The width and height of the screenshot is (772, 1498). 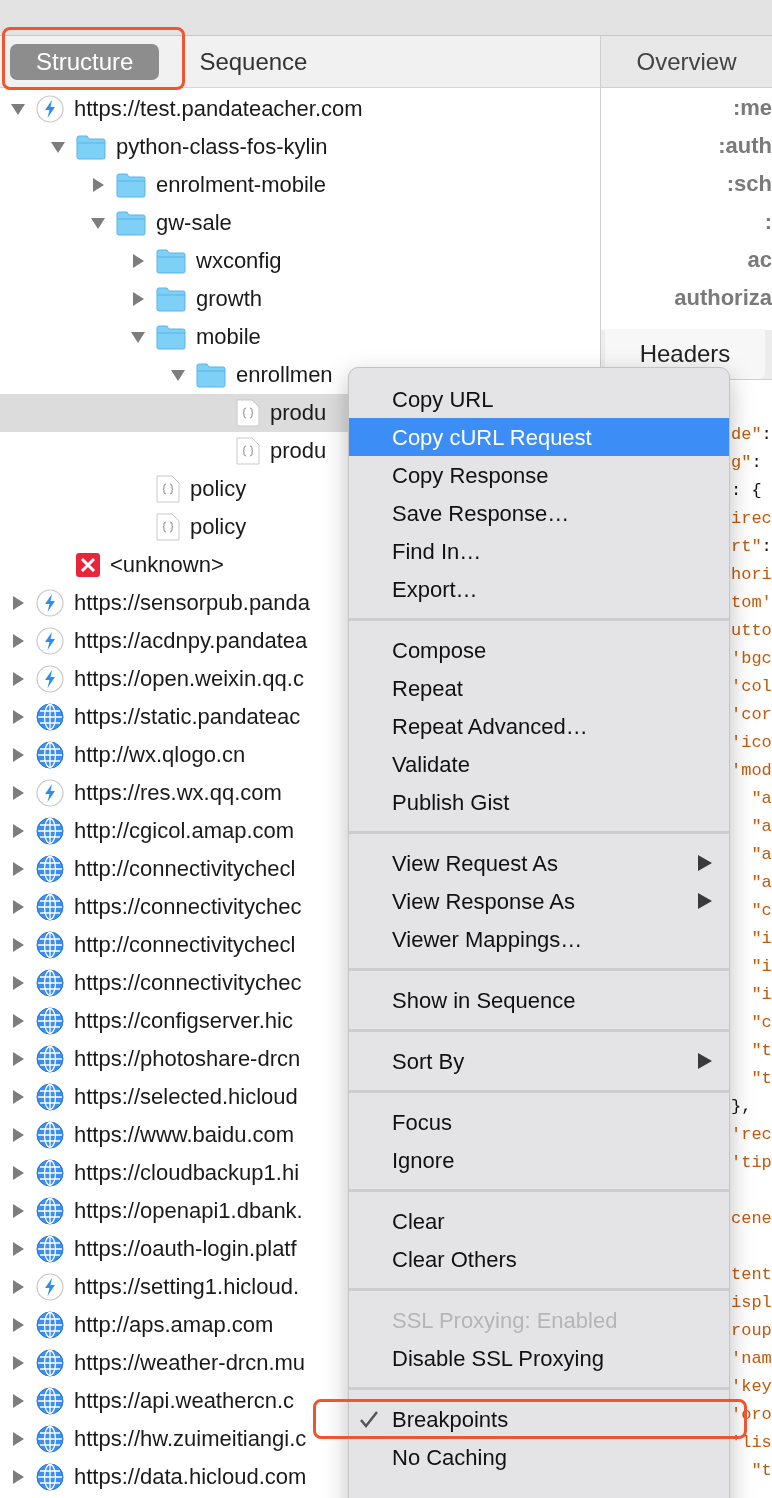 What do you see at coordinates (751, 1331) in the screenshot?
I see `code-line: roup` at bounding box center [751, 1331].